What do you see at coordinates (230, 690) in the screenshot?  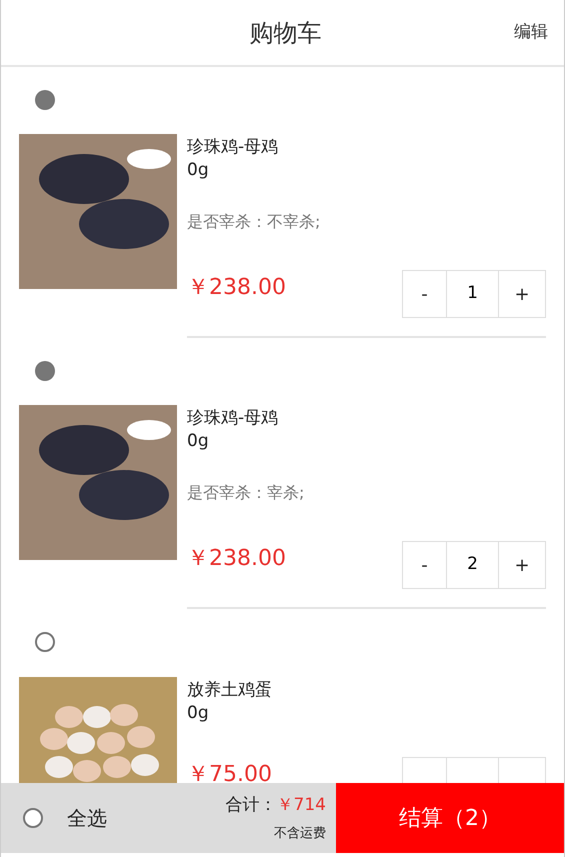 I see `product-name: 放养土鸡蛋` at bounding box center [230, 690].